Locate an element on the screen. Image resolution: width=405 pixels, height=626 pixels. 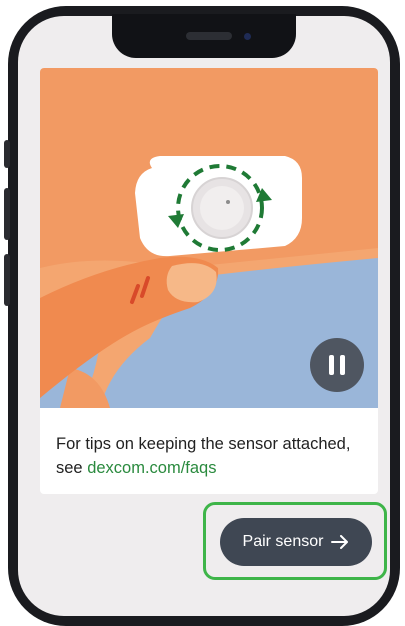
sensor-top is located at coordinates (222, 208).